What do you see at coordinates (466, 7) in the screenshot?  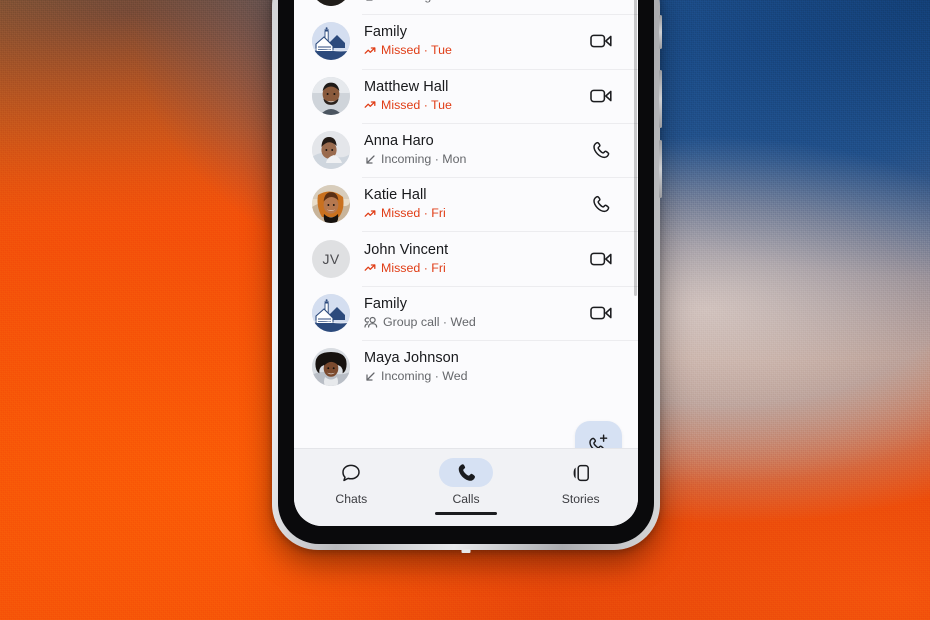 I see `call-list-item-roommates: Roommates Incoming · 7m Join` at bounding box center [466, 7].